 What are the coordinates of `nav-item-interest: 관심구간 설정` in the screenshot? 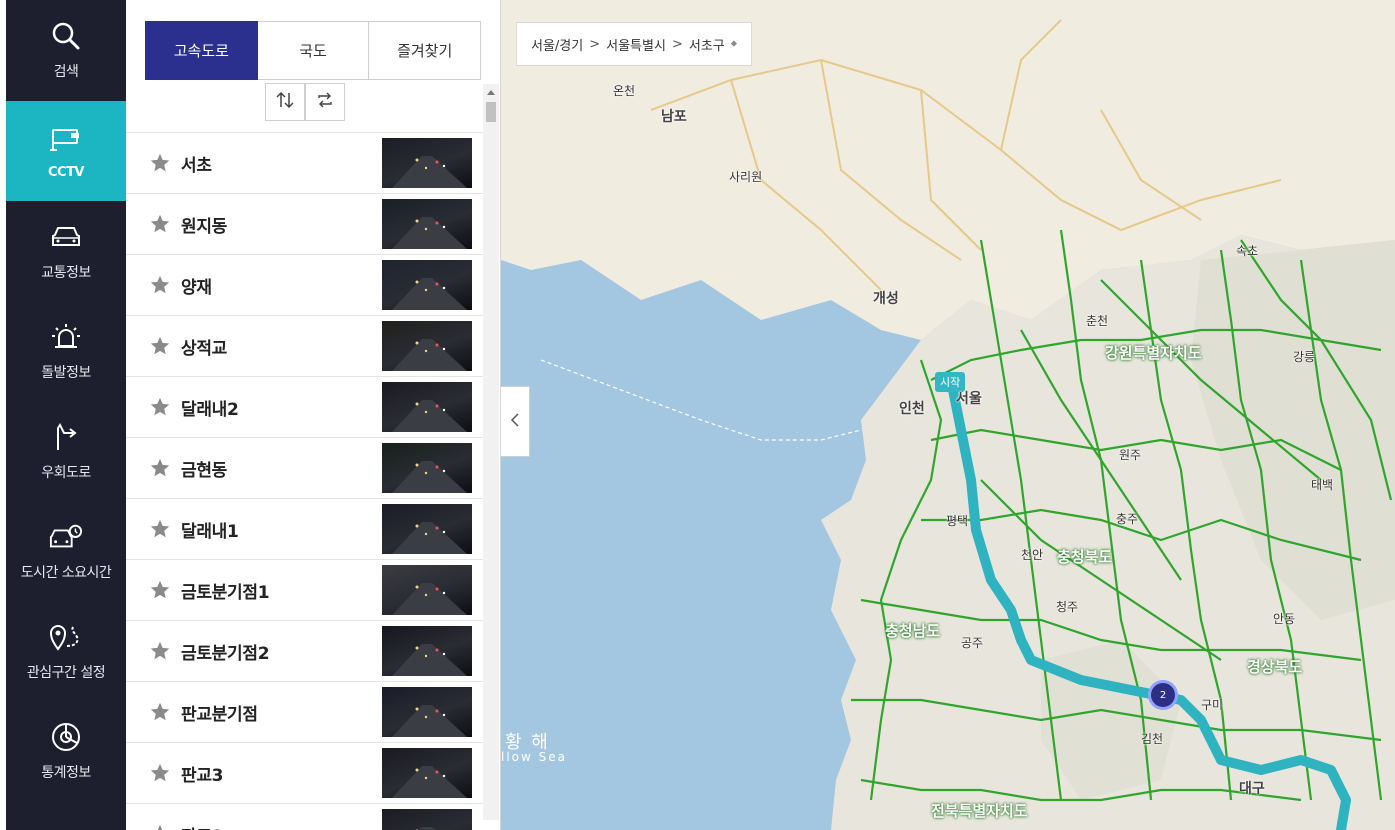 It's located at (66, 651).